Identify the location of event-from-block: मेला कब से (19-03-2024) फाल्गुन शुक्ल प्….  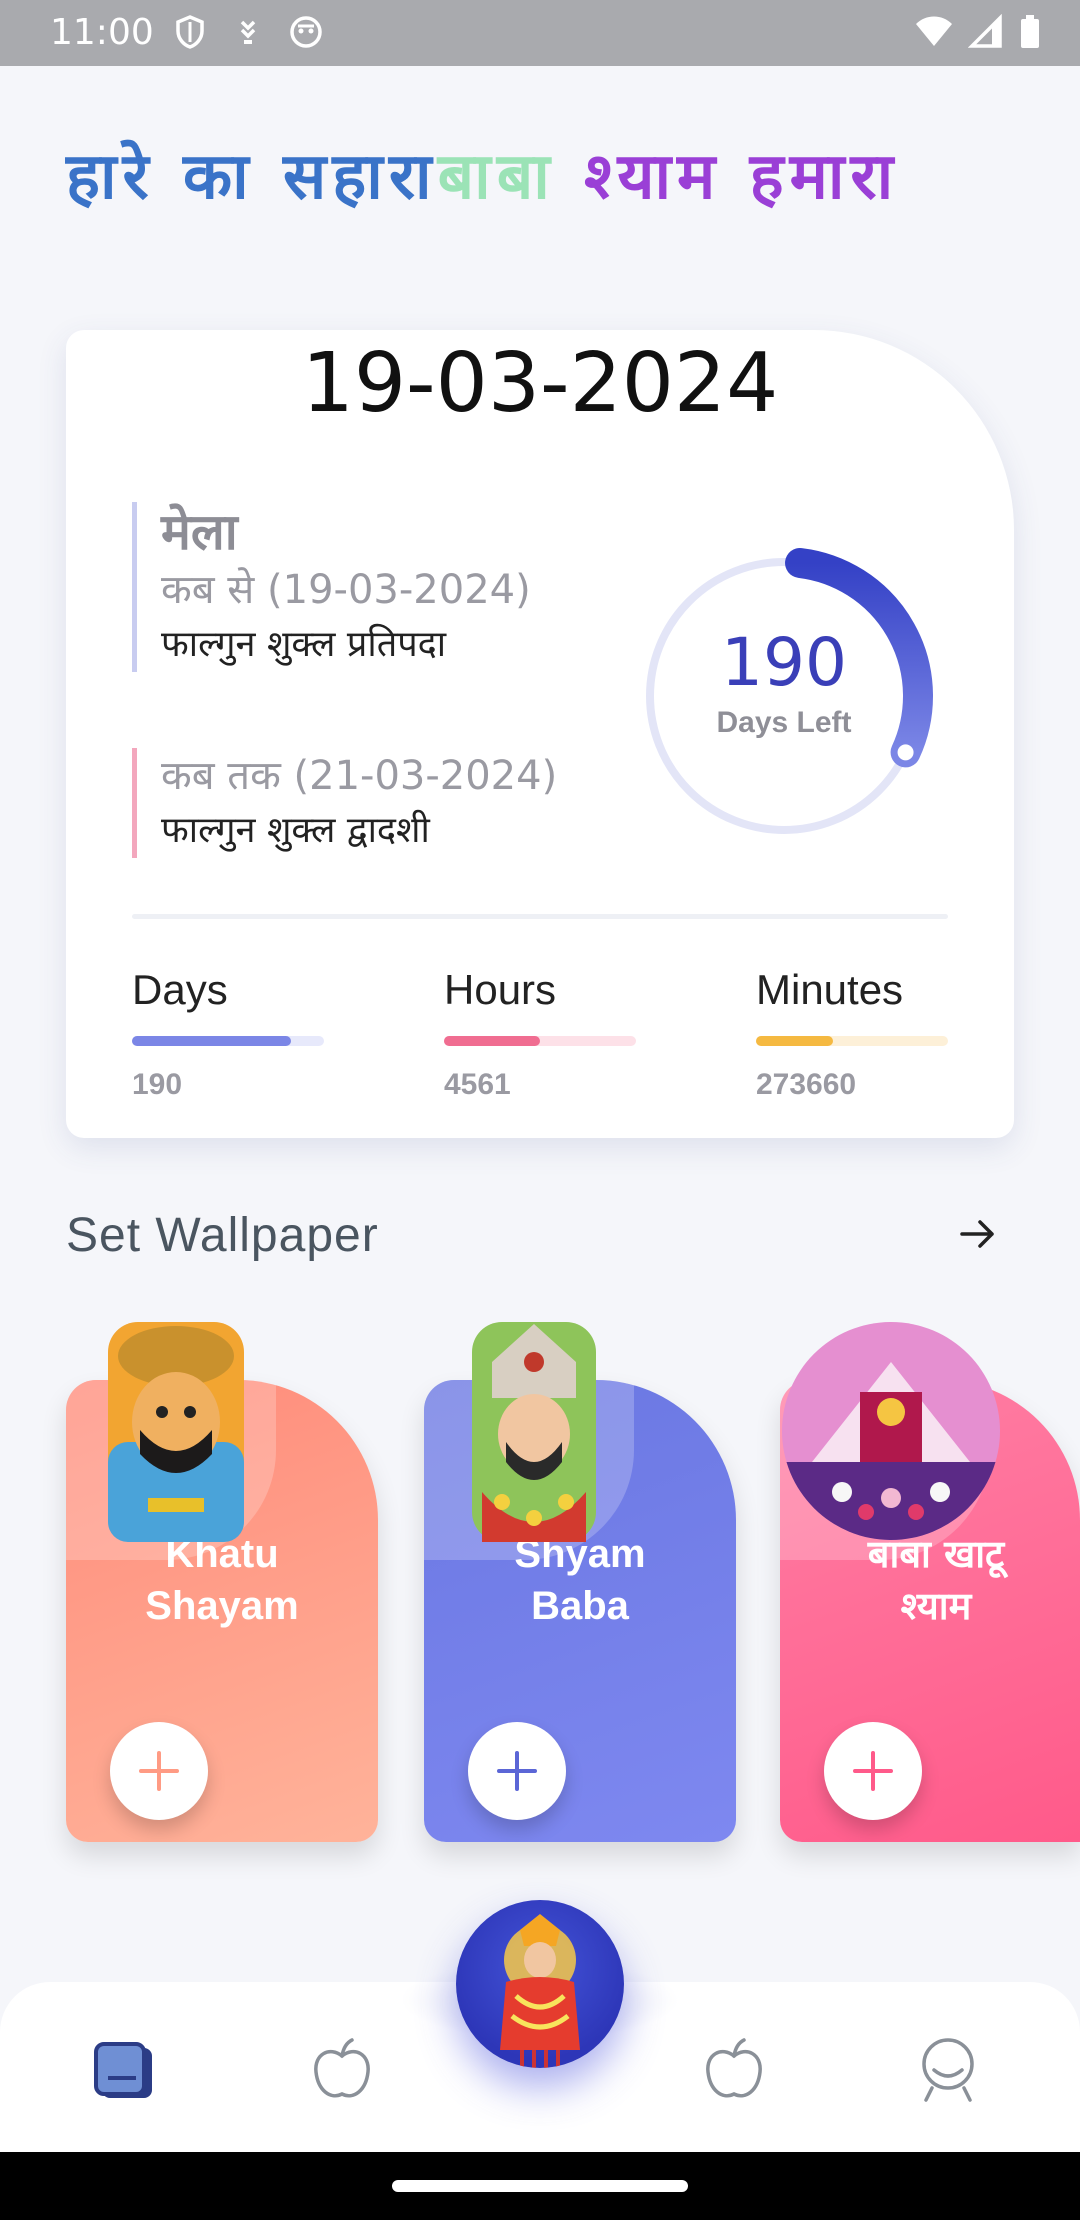
(331, 587).